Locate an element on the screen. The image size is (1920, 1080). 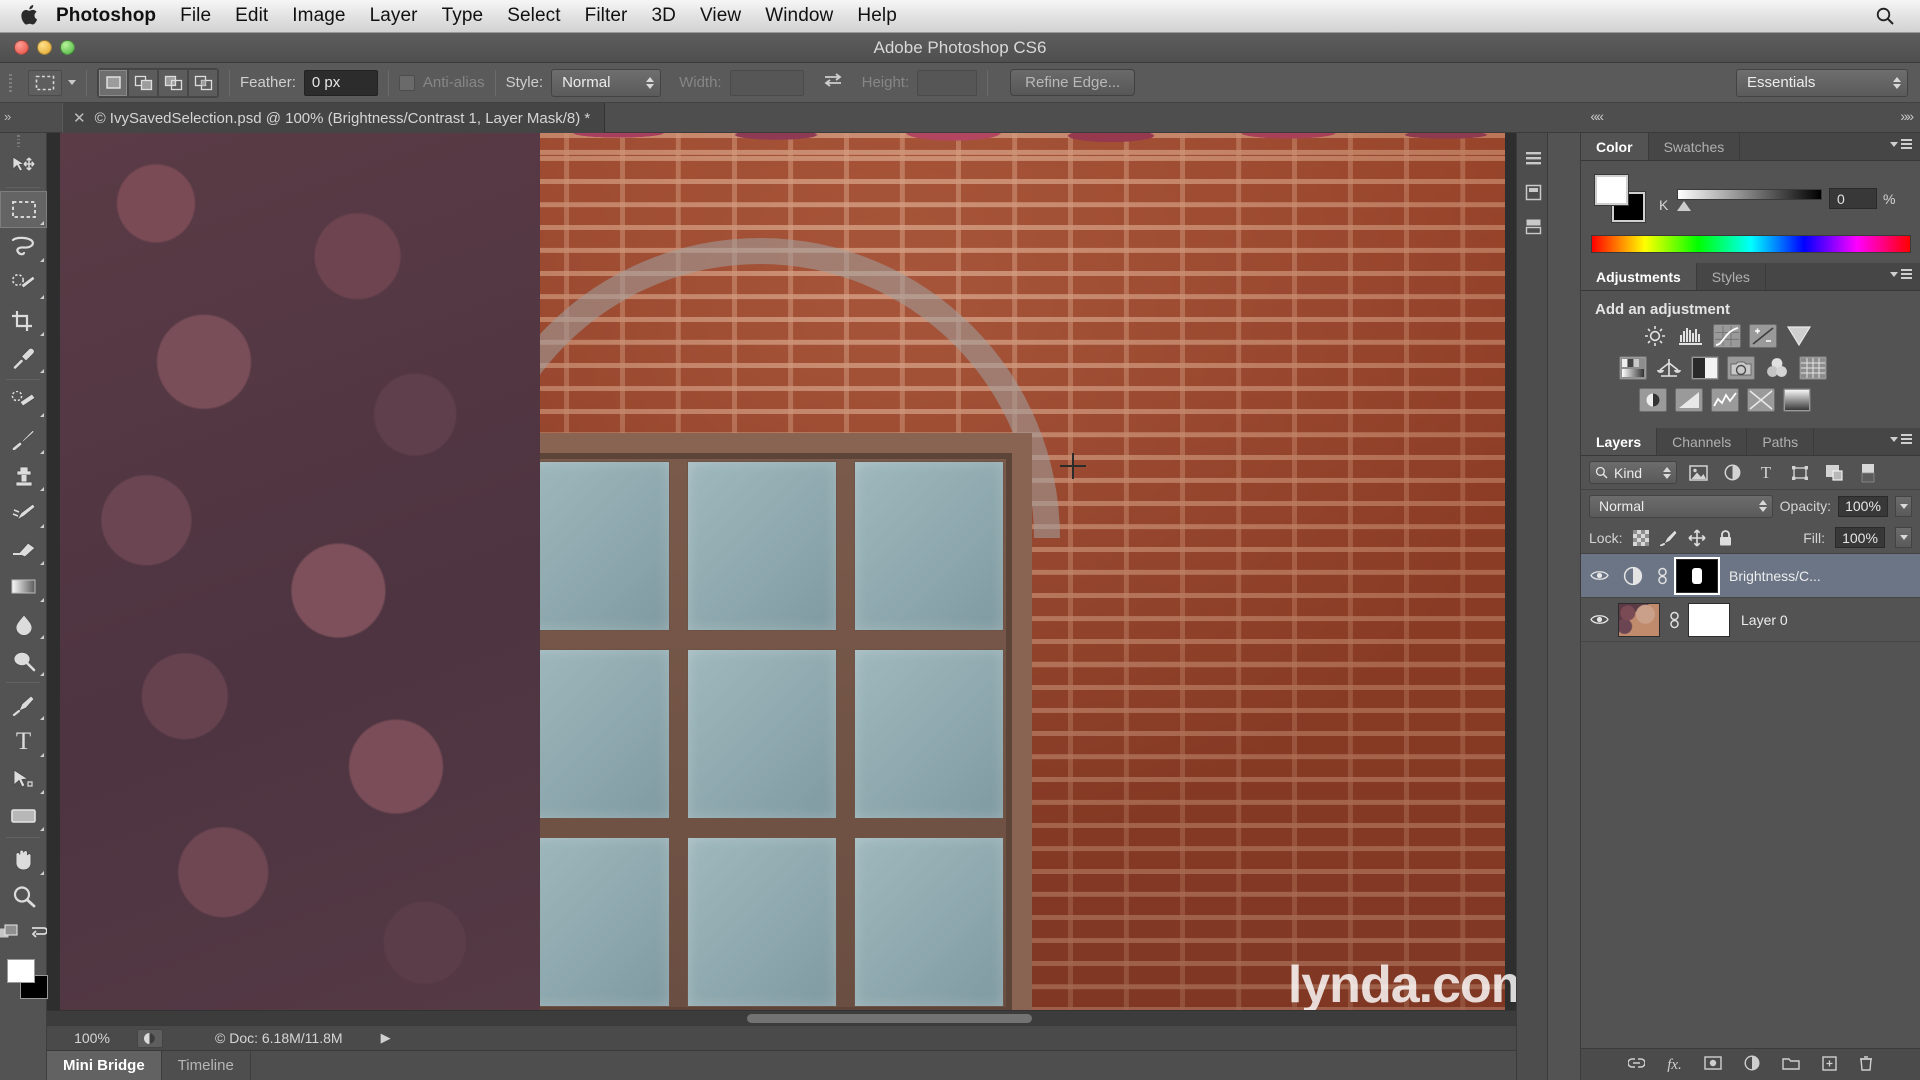
menu-edit: Edit is located at coordinates (251, 16).